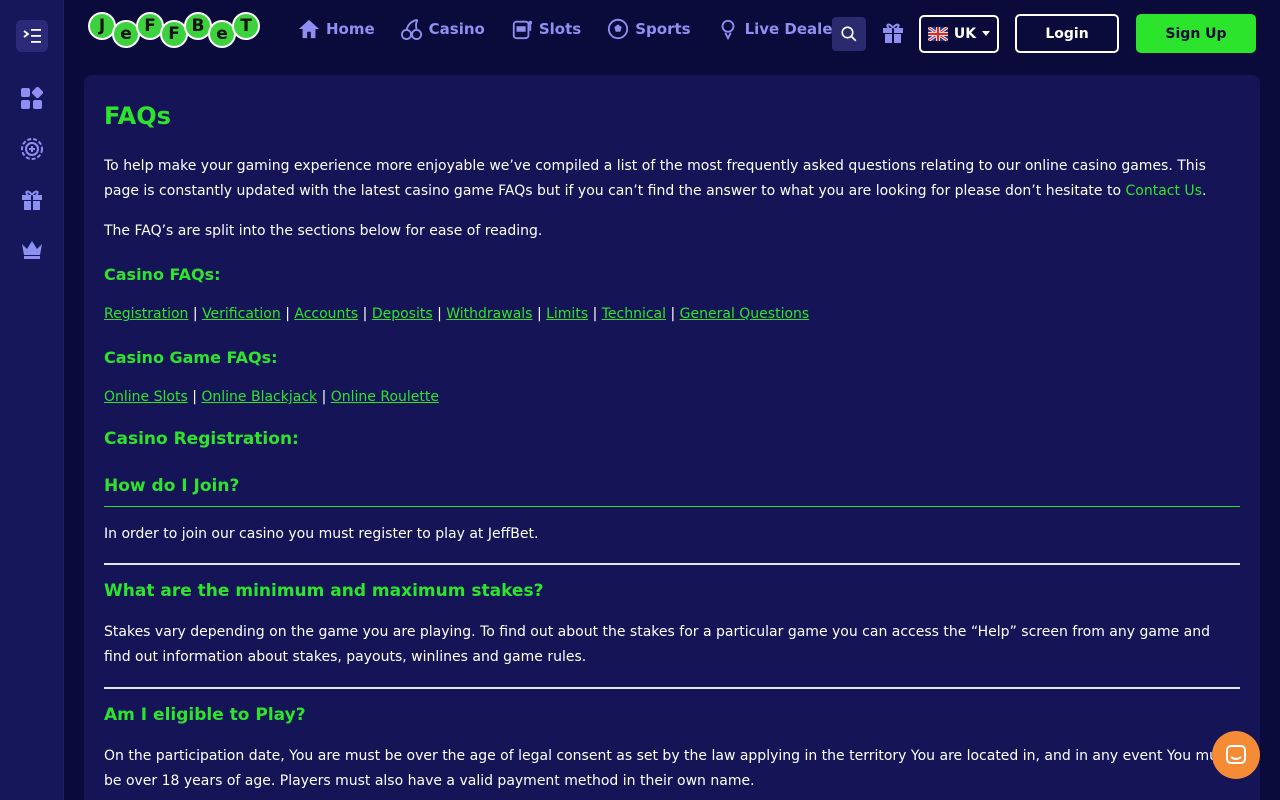 The image size is (1280, 800). Describe the element at coordinates (672, 486) in the screenshot. I see `faq-question: How do I Join?` at that location.